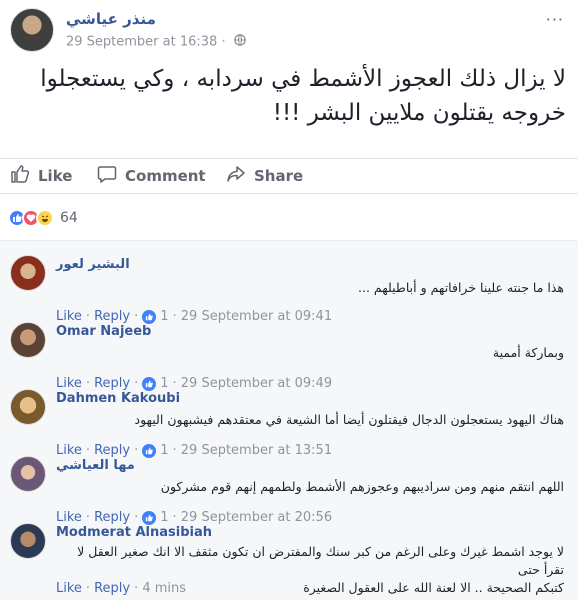 The width and height of the screenshot is (578, 600). What do you see at coordinates (103, 331) in the screenshot?
I see `commenter-name: Omar Najeeb` at bounding box center [103, 331].